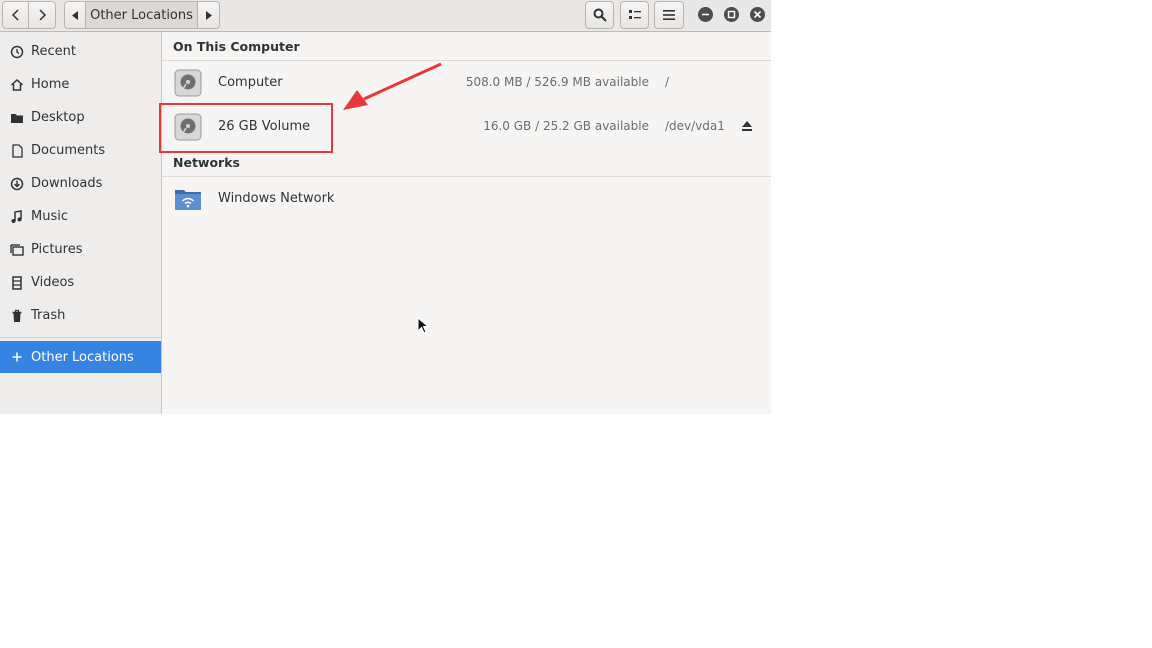  I want to click on sidebar-item-desktop: Desktop, so click(80, 117).